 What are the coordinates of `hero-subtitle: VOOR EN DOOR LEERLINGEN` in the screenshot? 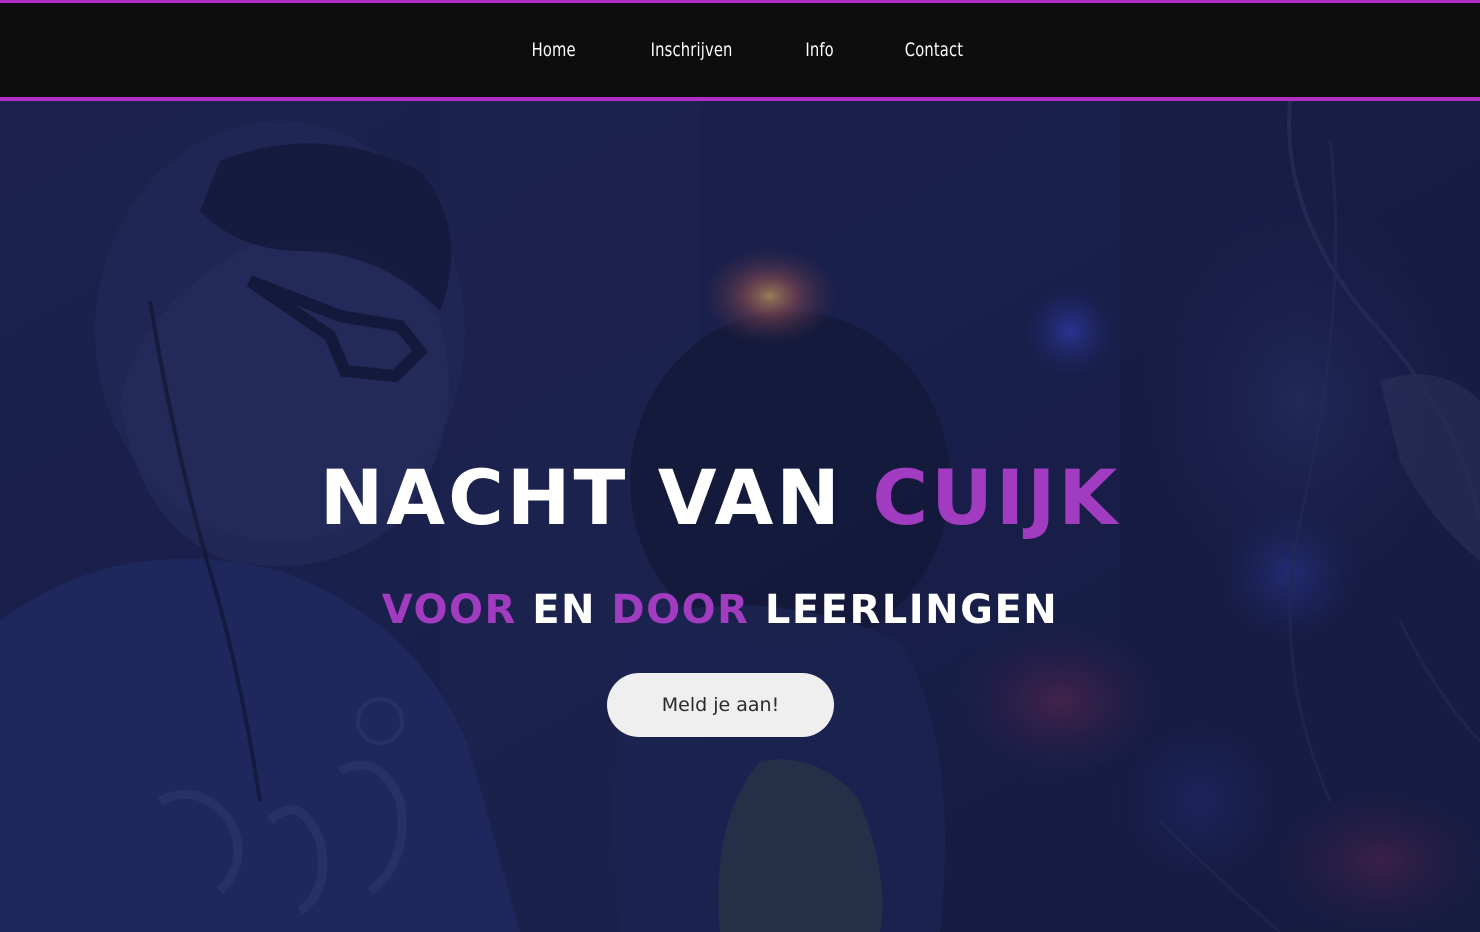 It's located at (720, 610).